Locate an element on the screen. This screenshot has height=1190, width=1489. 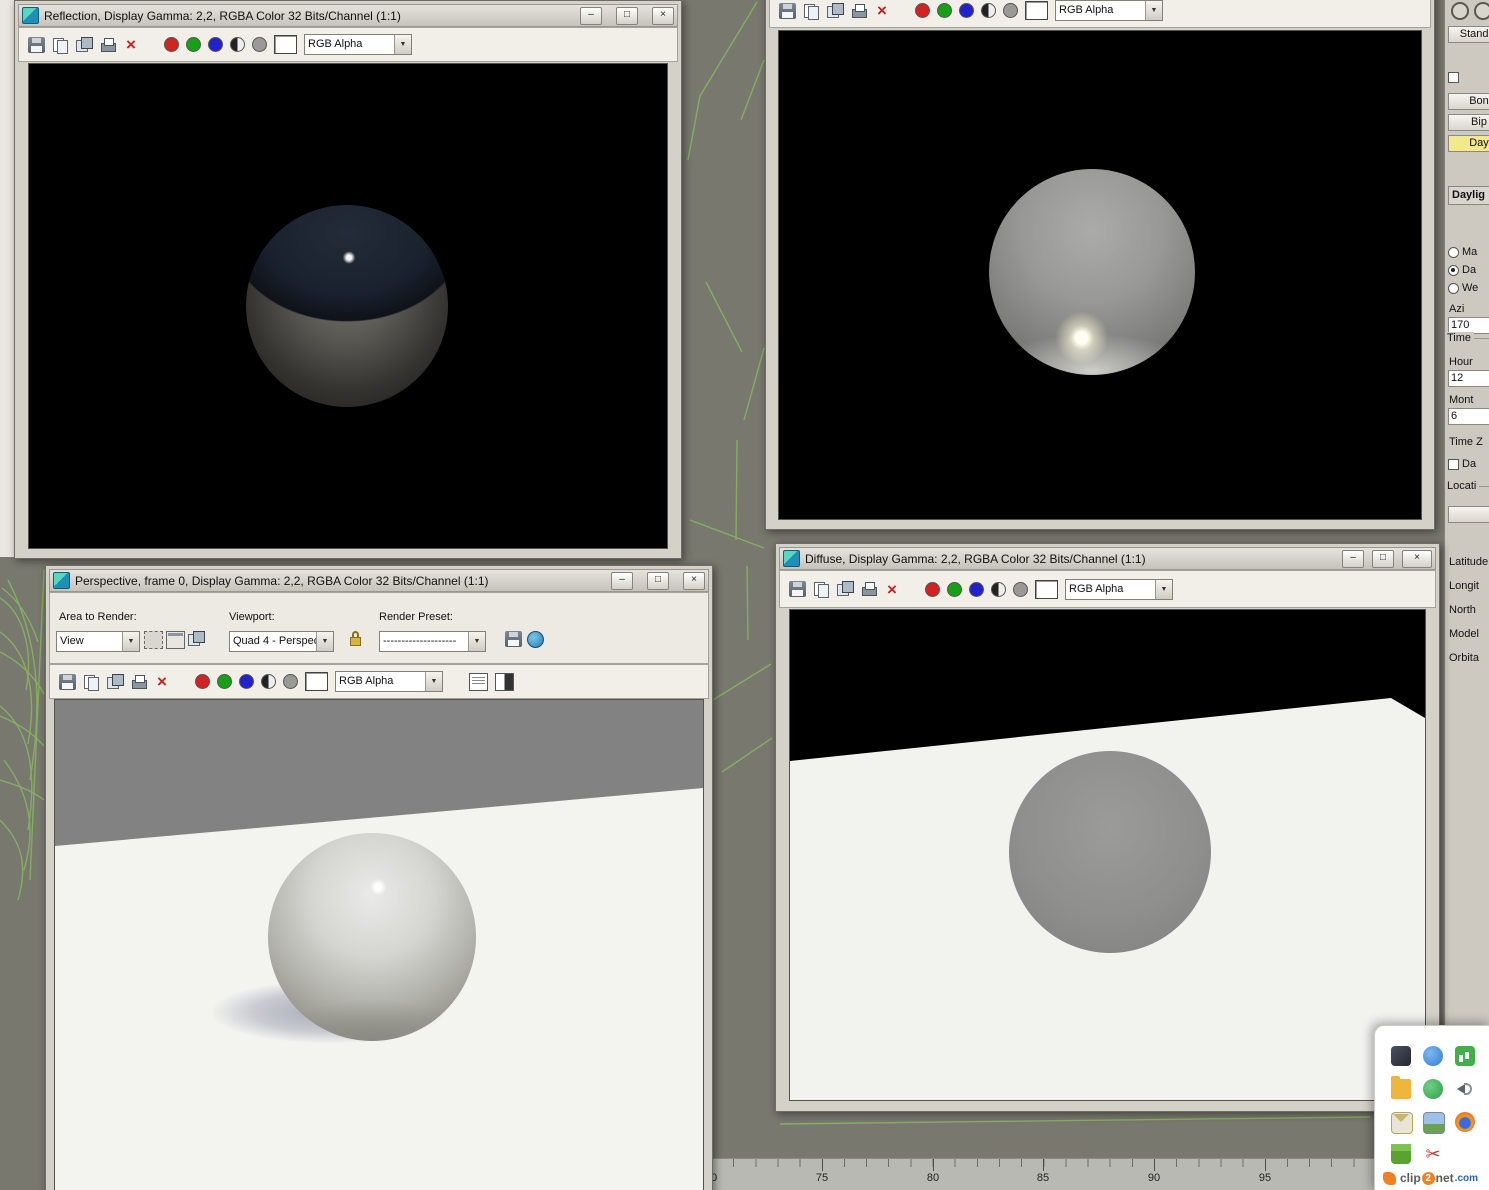
render-preset-combo: -------------------- ▼ is located at coordinates (432, 641).